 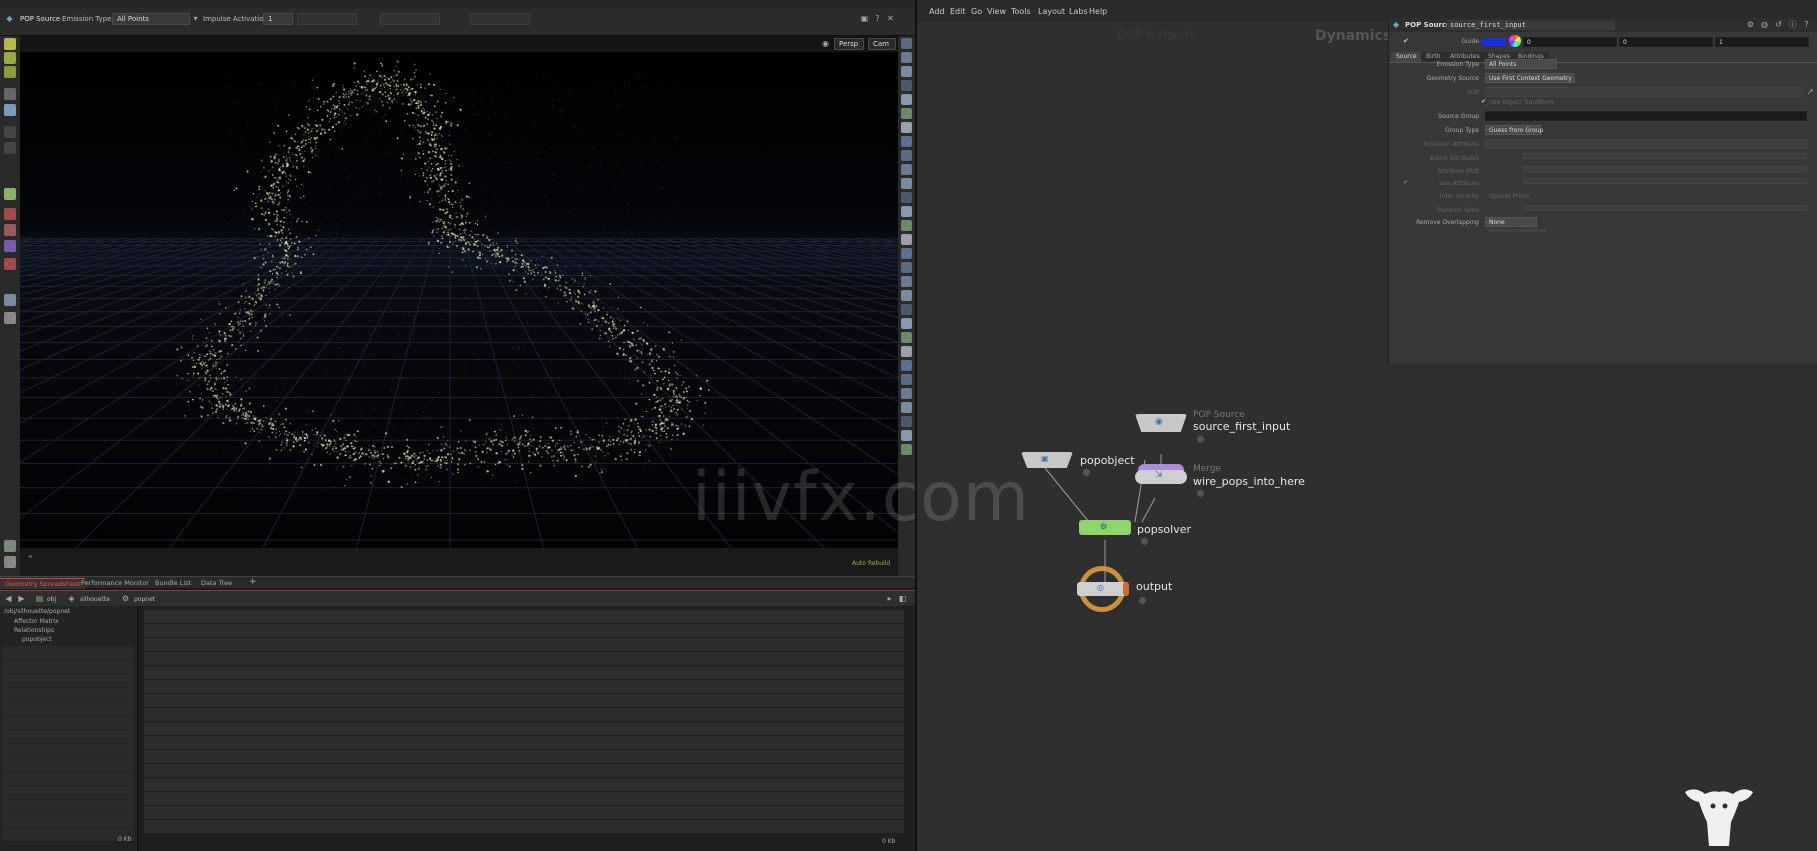 I want to click on menu-layout: Layout, so click(x=1051, y=11).